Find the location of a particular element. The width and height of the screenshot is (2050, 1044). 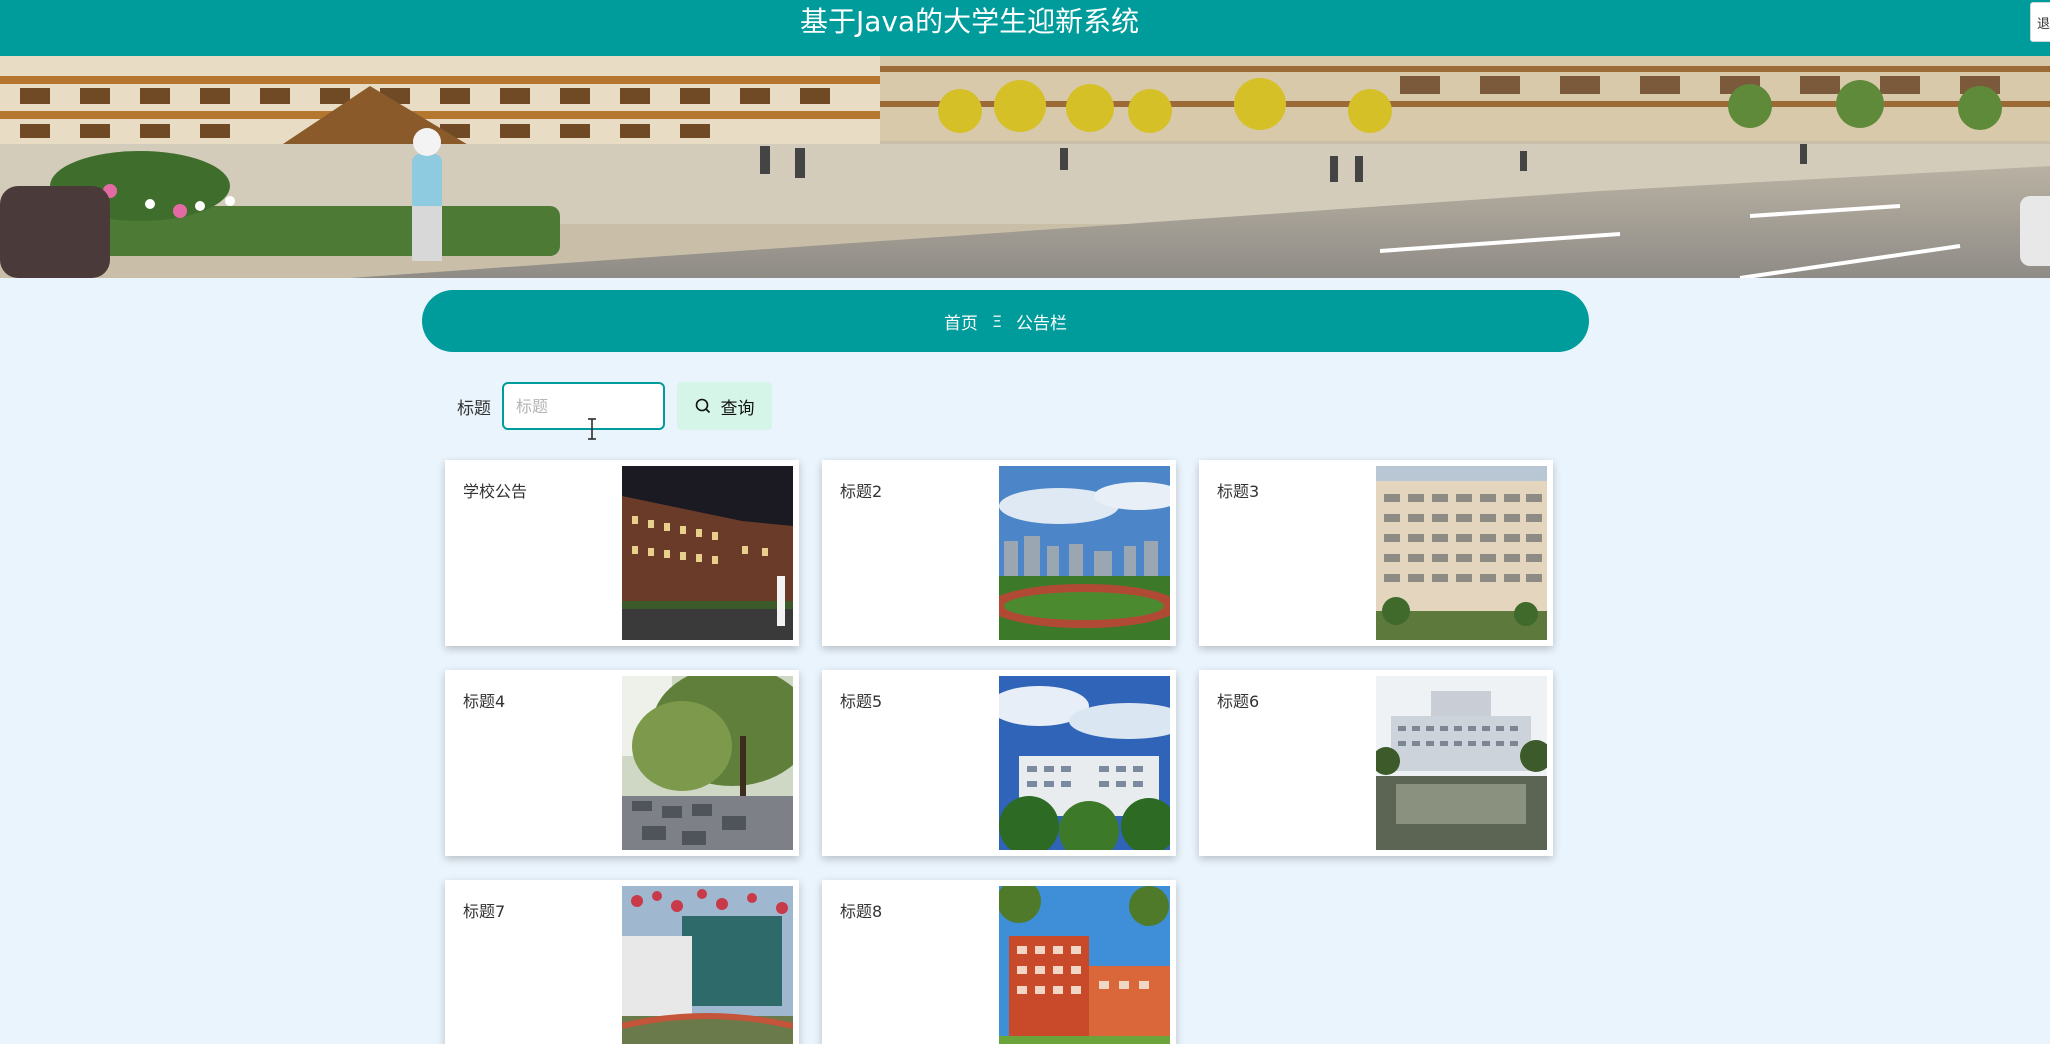

notice-card-2: 标题2 is located at coordinates (999, 553).